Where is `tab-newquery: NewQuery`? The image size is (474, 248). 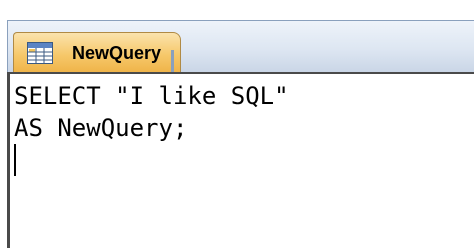
tab-newquery: NewQuery is located at coordinates (97, 52).